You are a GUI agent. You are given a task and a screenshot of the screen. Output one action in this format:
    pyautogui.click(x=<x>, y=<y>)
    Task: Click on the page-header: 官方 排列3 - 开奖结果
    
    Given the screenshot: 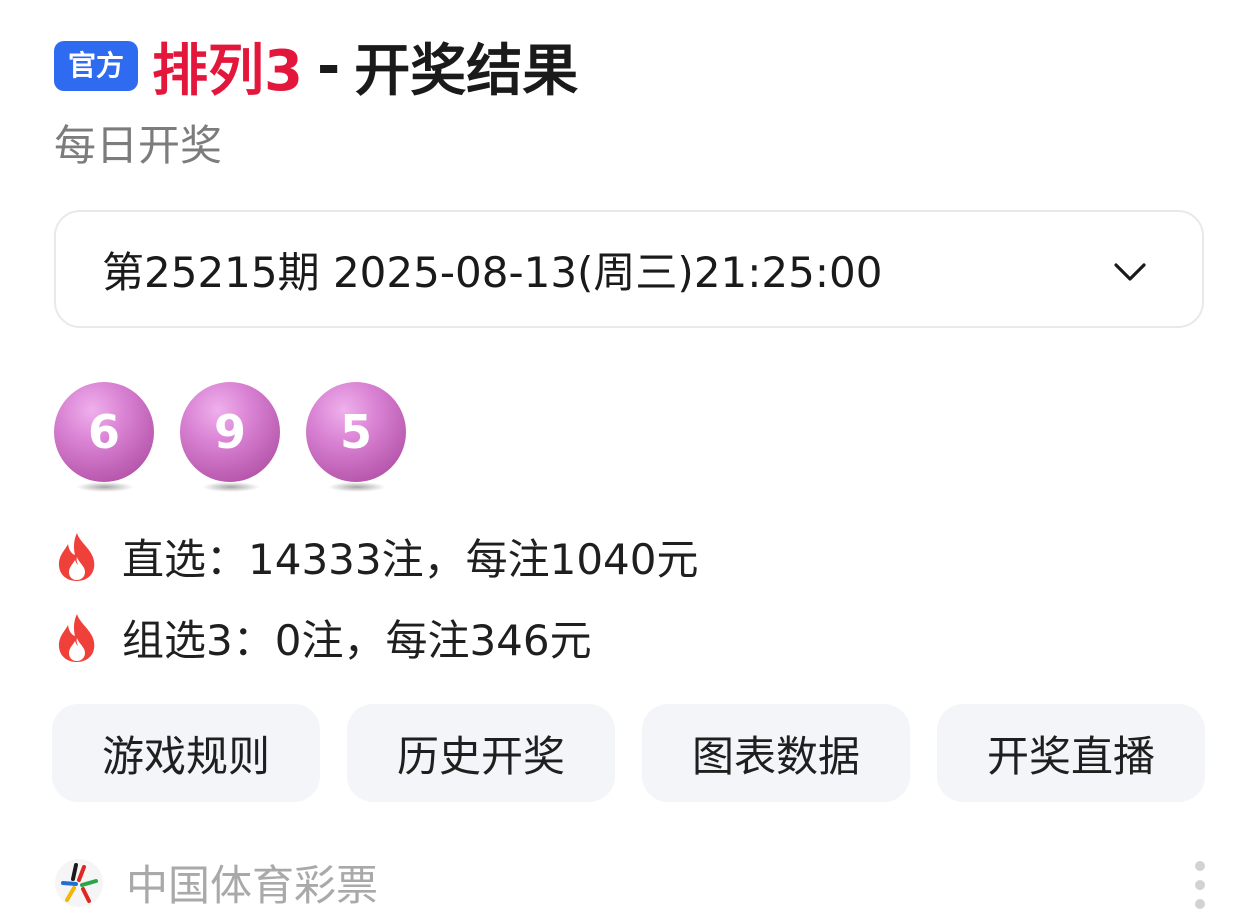 What is the action you would take?
    pyautogui.click(x=316, y=67)
    